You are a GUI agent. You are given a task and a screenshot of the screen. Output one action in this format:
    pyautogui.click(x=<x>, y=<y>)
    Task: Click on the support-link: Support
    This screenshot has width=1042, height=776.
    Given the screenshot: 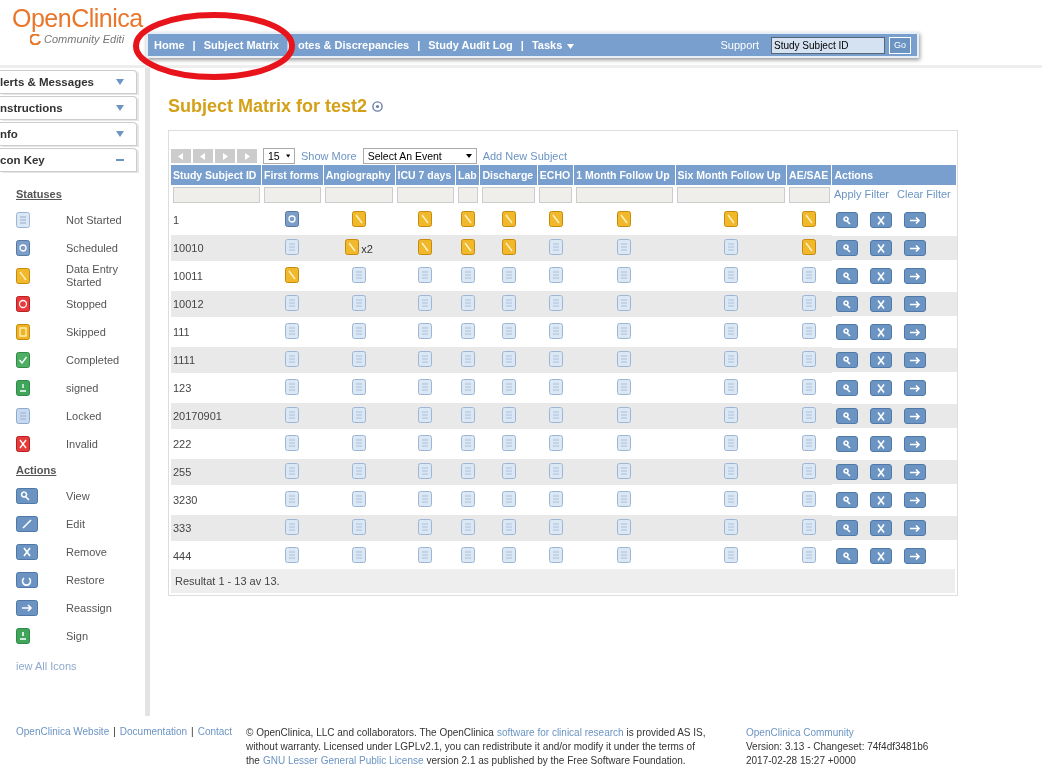 What is the action you would take?
    pyautogui.click(x=739, y=45)
    